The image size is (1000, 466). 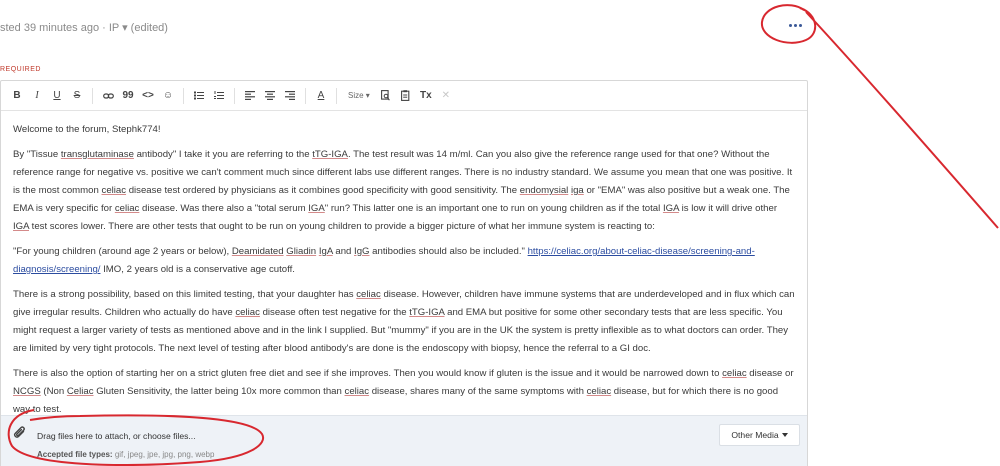 What do you see at coordinates (902, 120) in the screenshot?
I see `annotation-arrow-line` at bounding box center [902, 120].